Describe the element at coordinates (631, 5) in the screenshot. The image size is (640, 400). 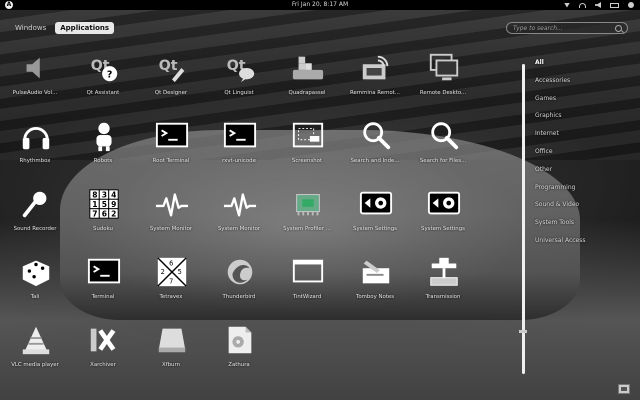
I see `user-icon` at that location.